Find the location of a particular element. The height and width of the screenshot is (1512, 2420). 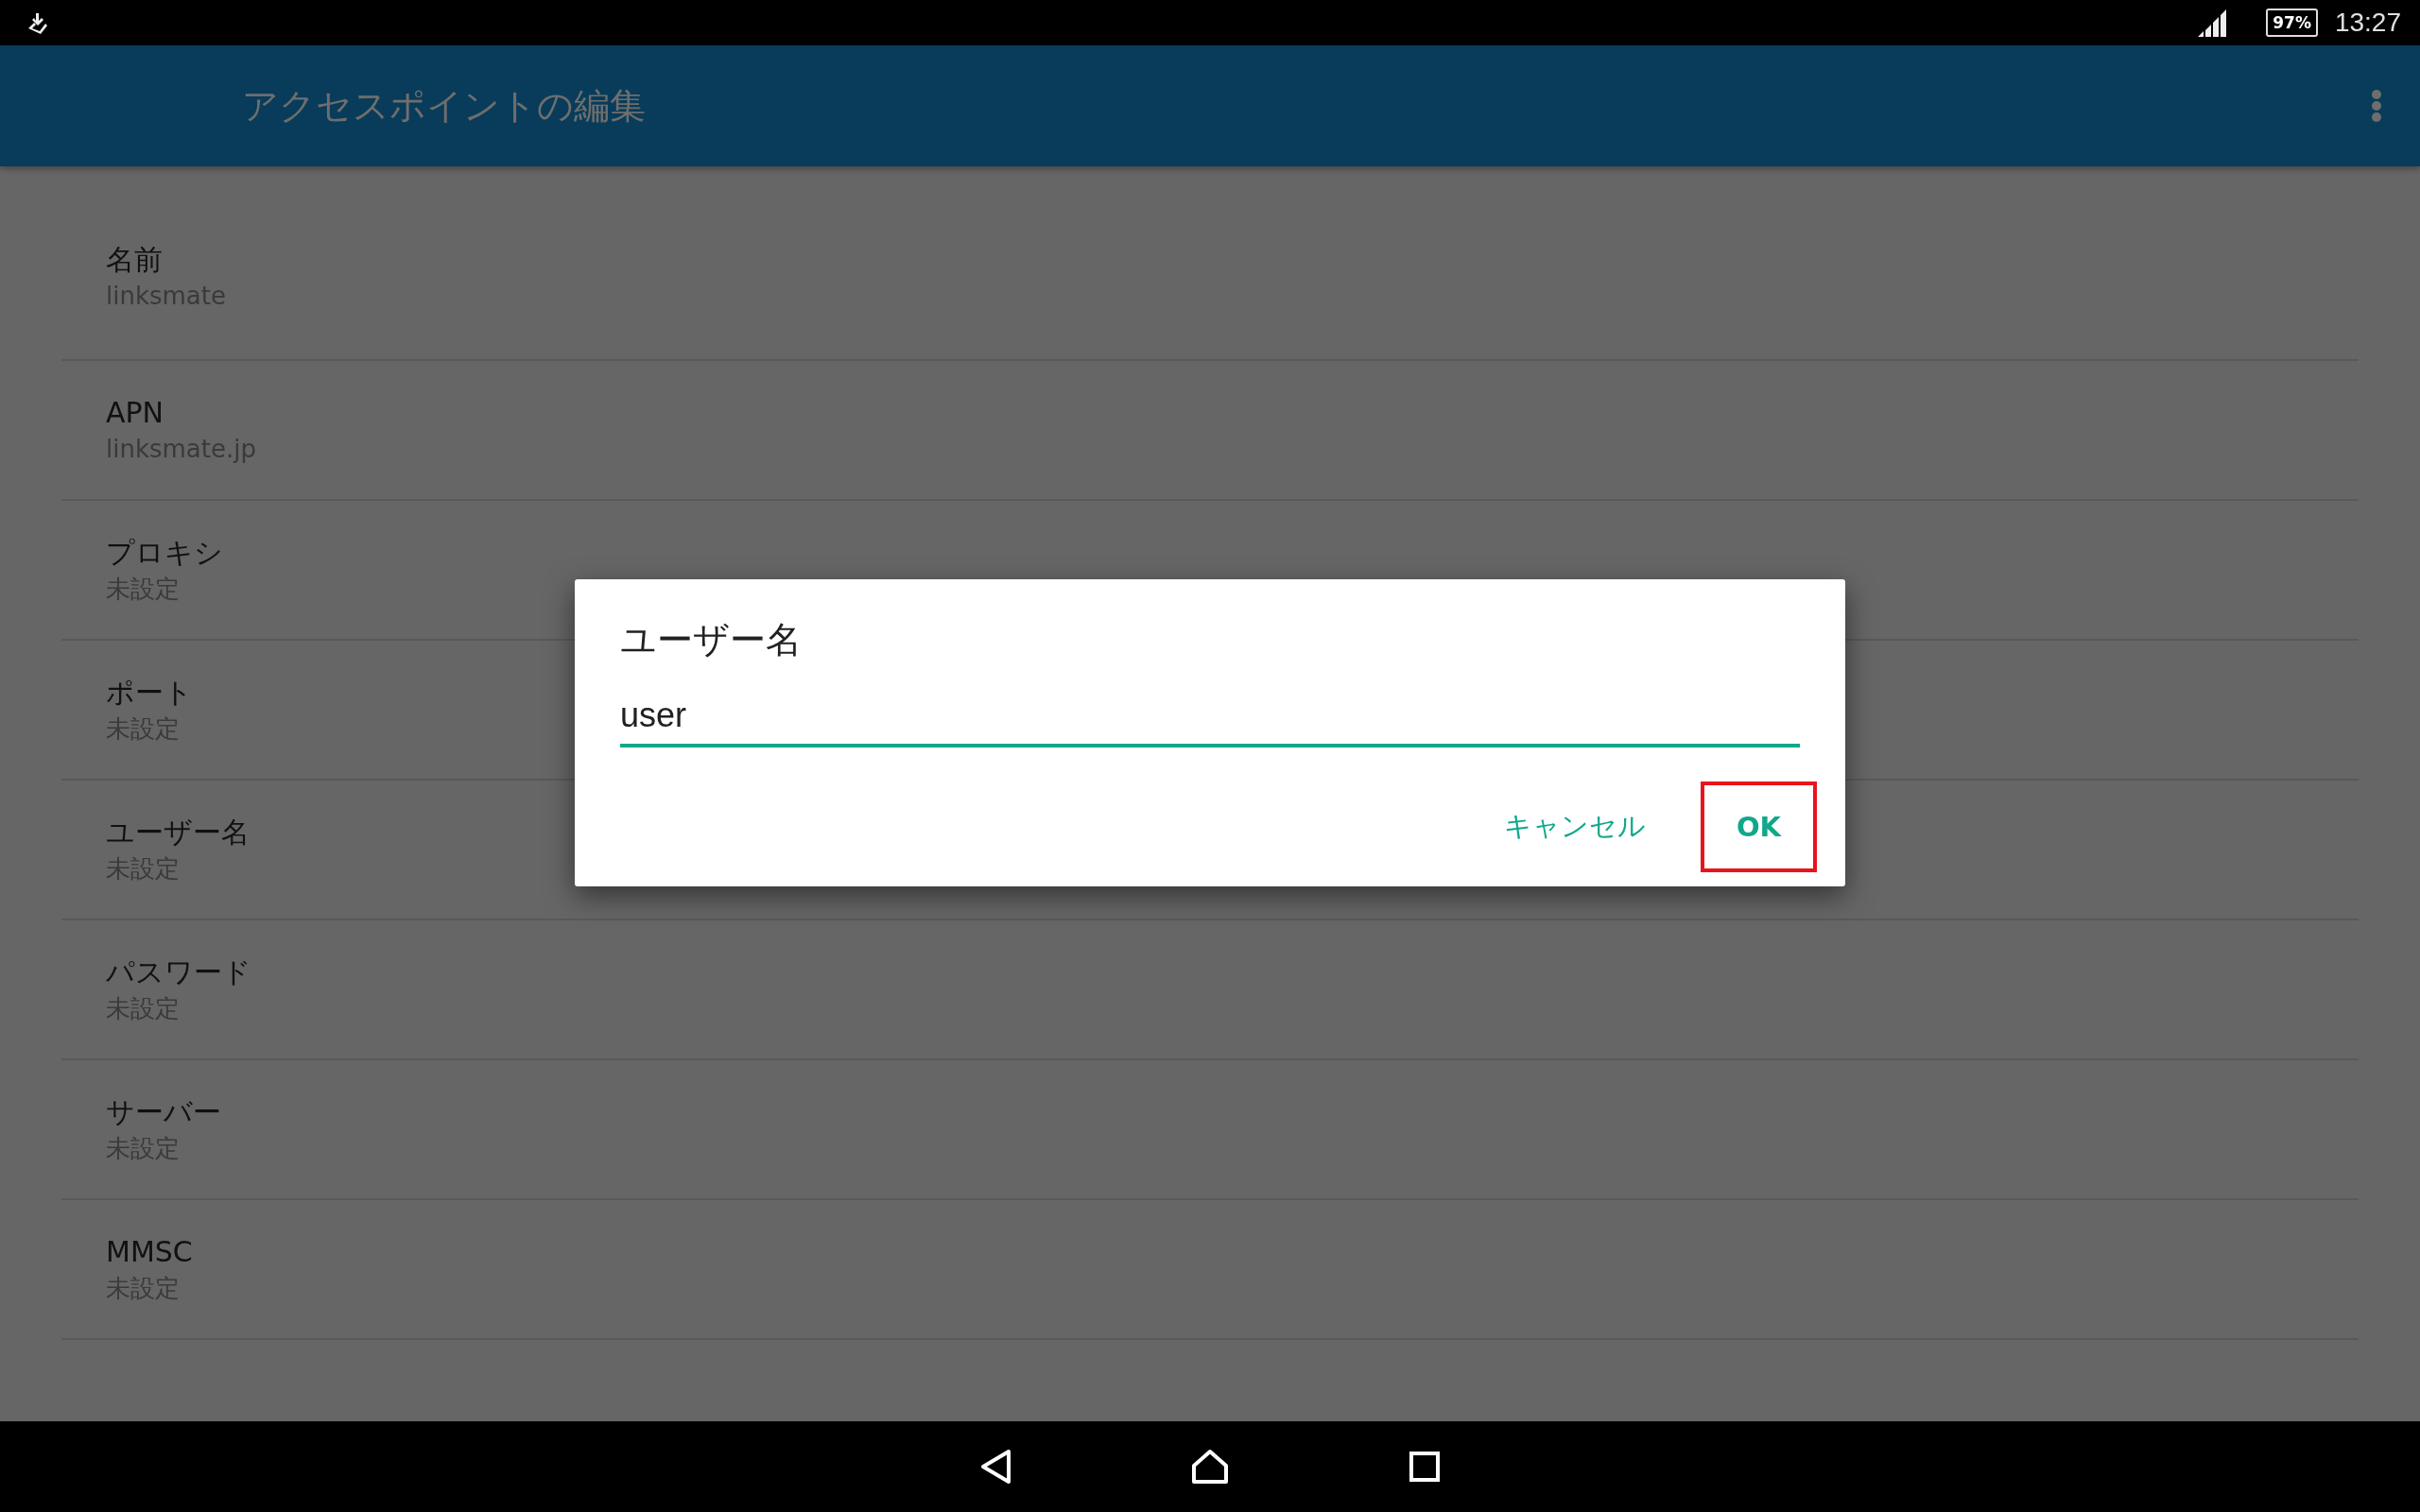

signal-icon is located at coordinates (2213, 23).